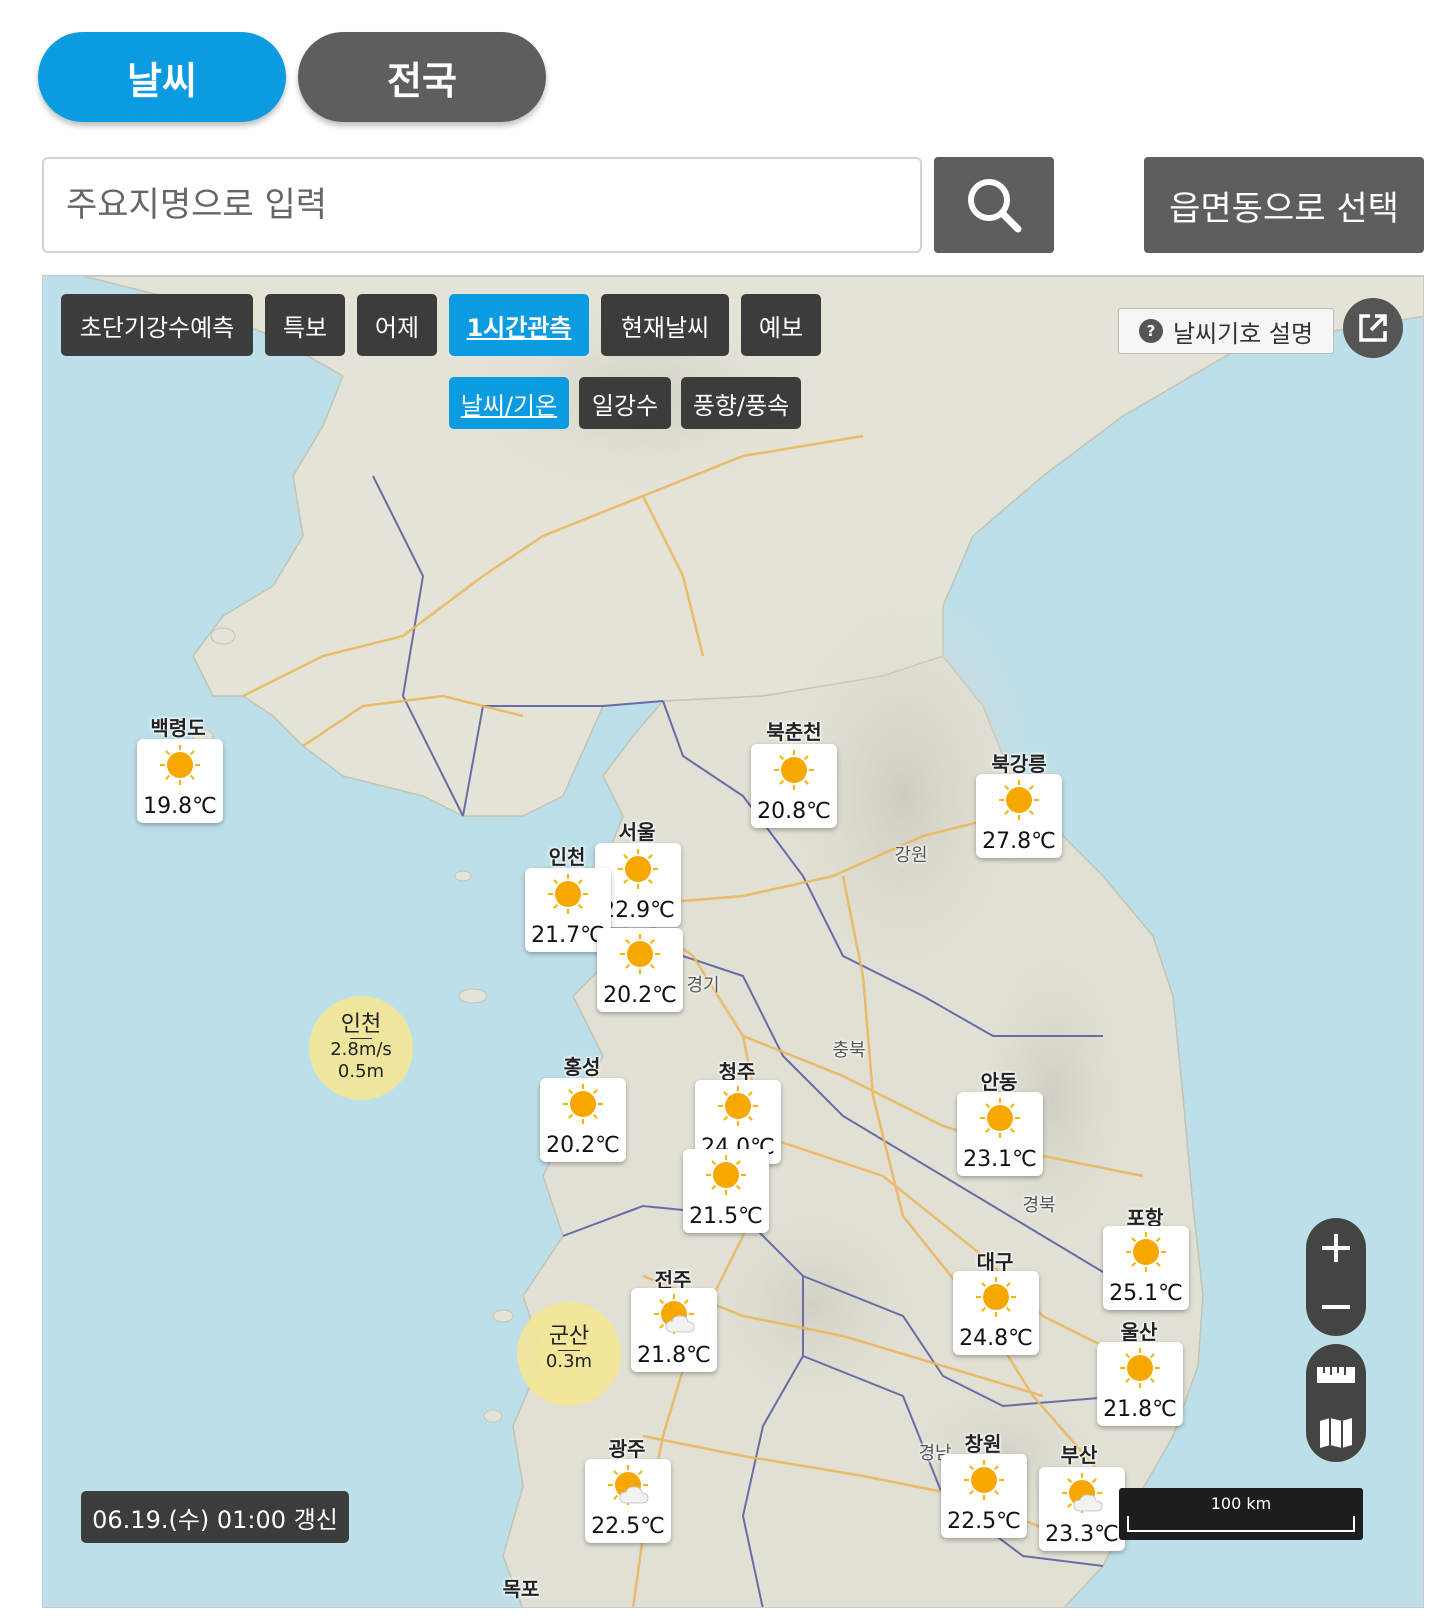 The height and width of the screenshot is (1624, 1436). I want to click on station-temp: 23.1℃, so click(1000, 1159).